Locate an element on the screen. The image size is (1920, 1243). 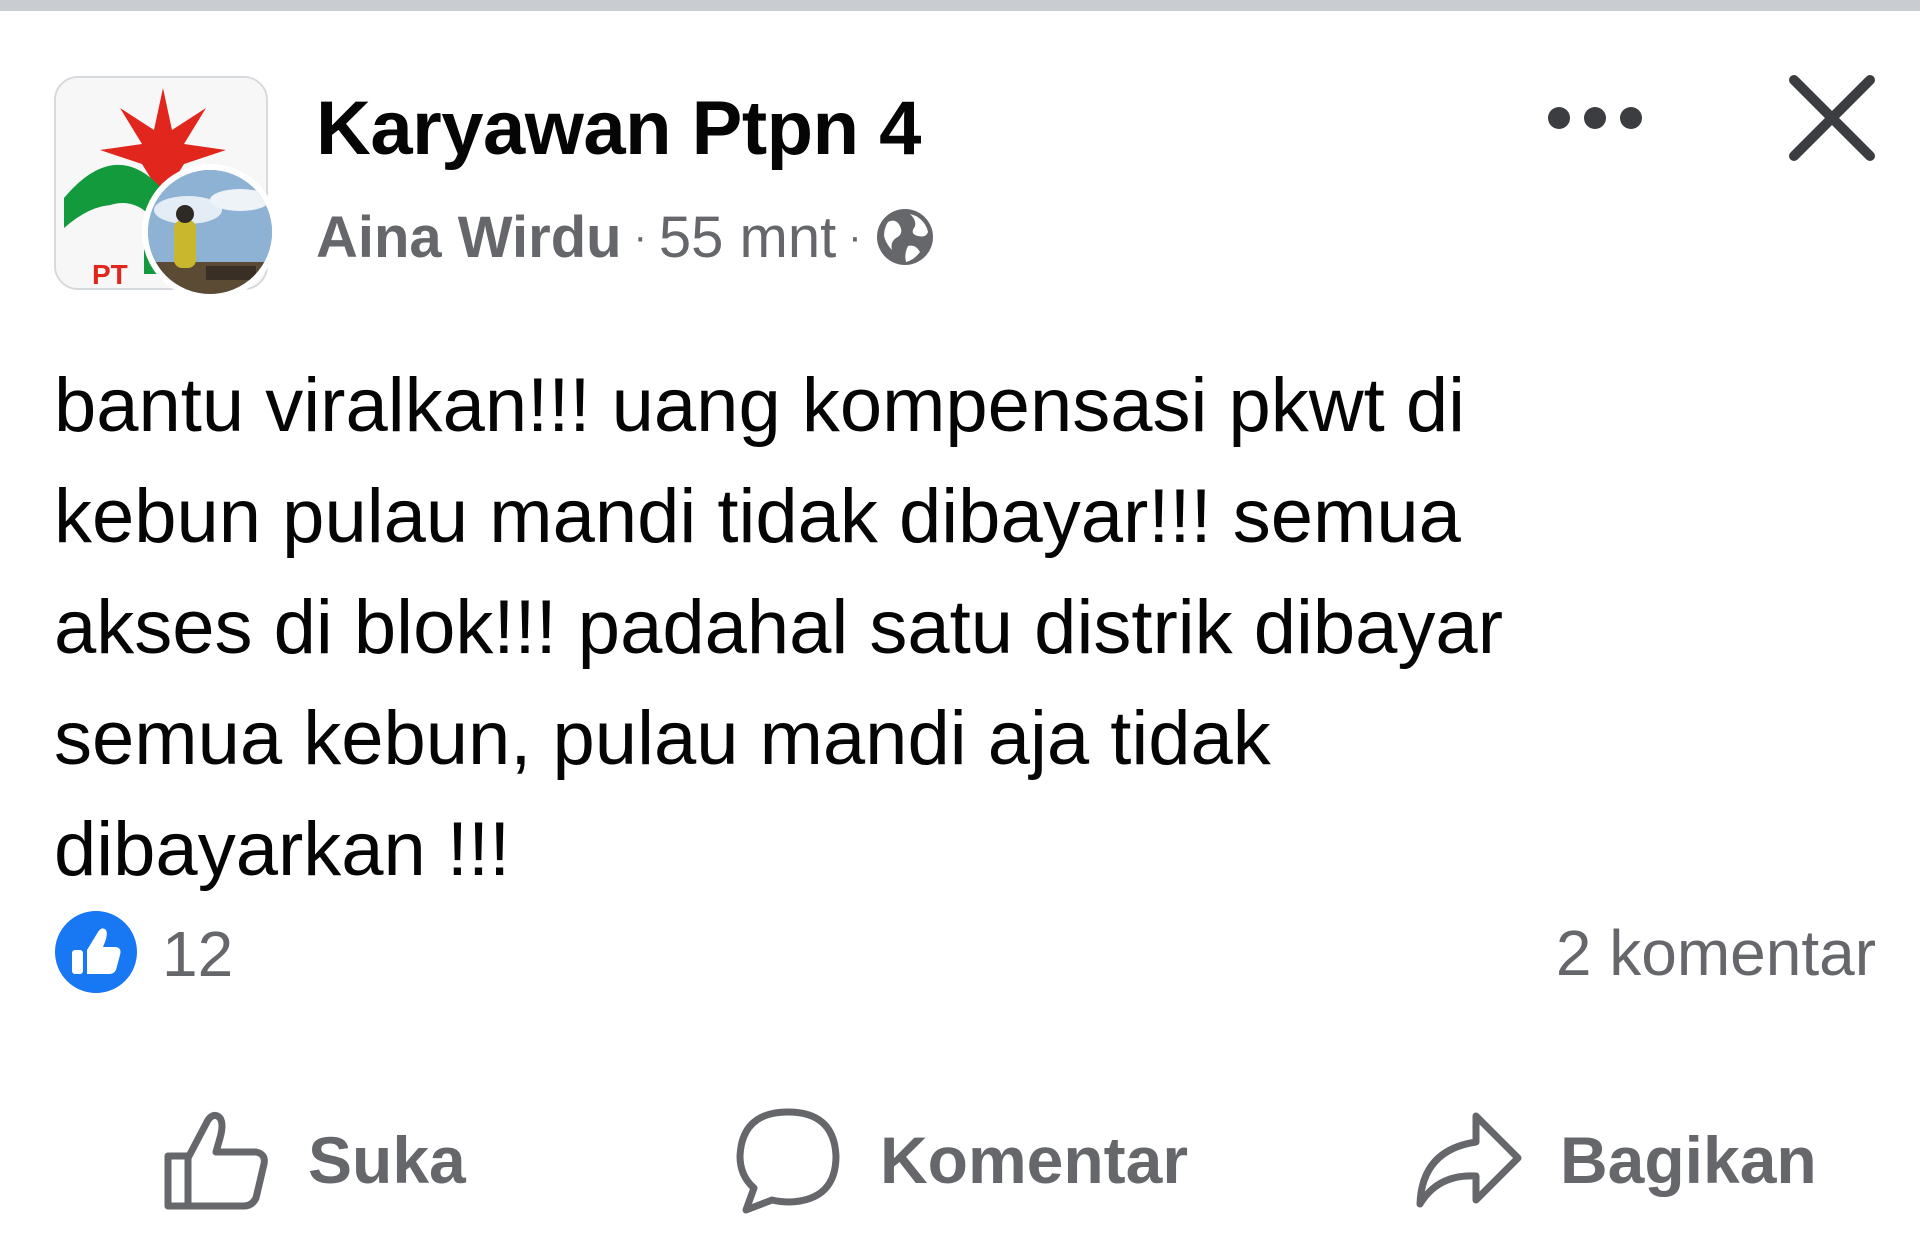
globe-icon is located at coordinates (905, 237).